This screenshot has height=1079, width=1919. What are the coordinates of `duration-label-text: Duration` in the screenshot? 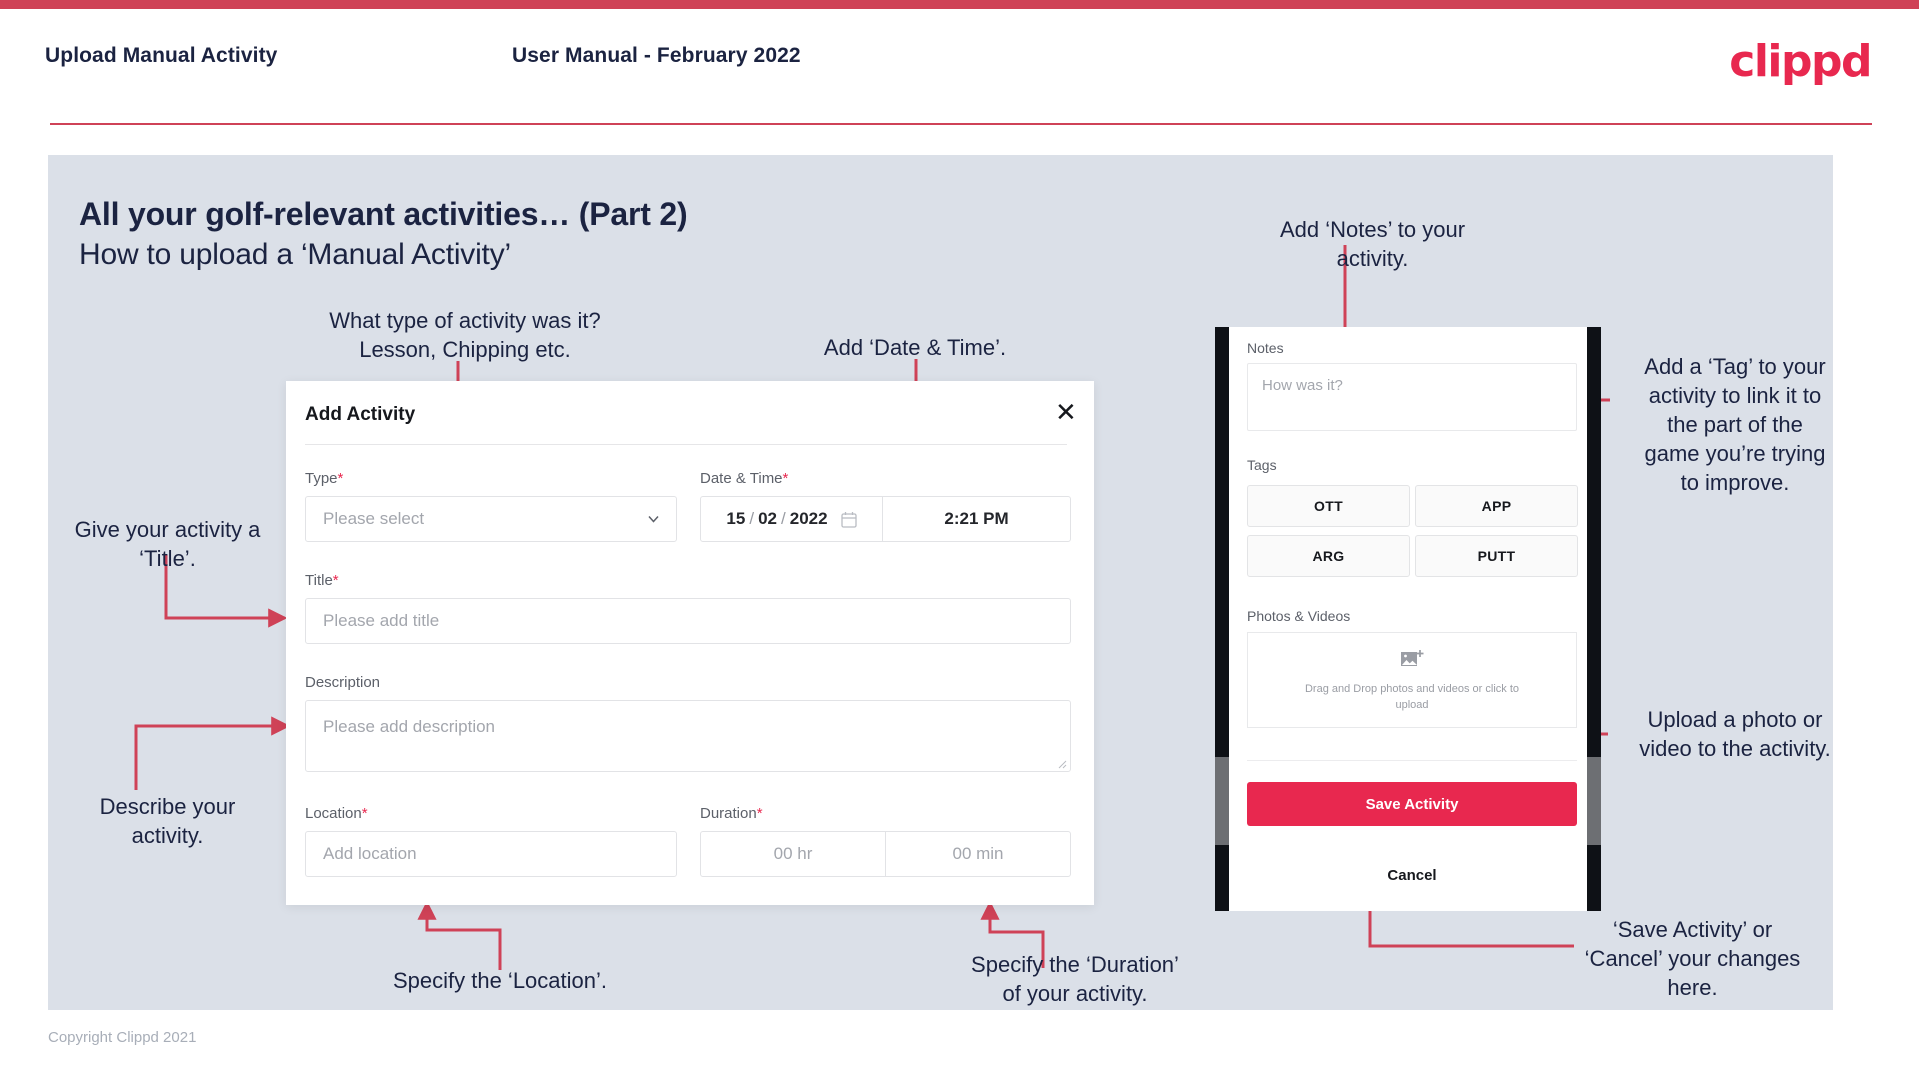 It's located at (728, 813).